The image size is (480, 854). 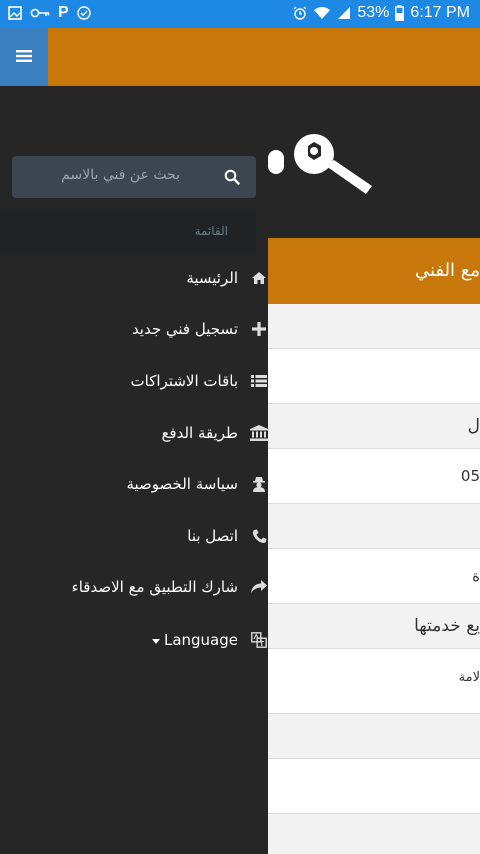 What do you see at coordinates (240, 14) in the screenshot?
I see `status-bar: P 53% 6:17 PM` at bounding box center [240, 14].